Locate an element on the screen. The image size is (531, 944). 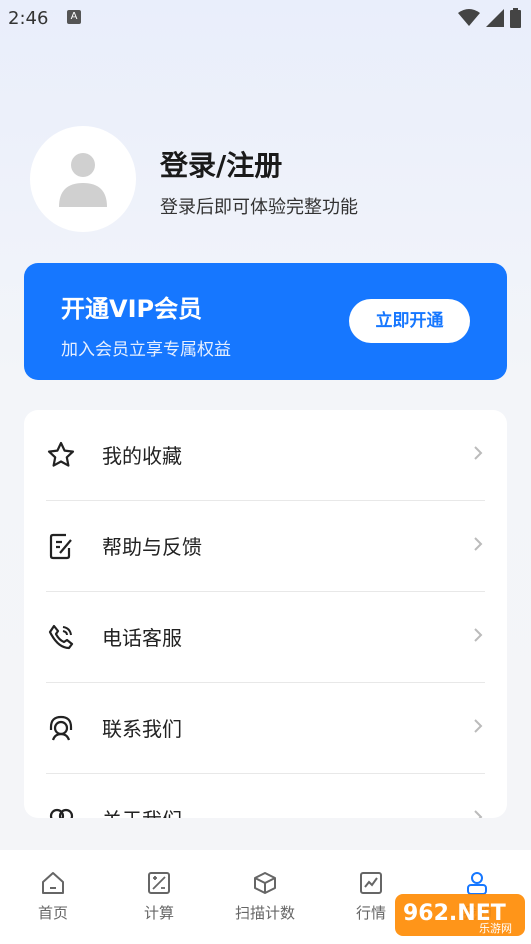
menu-item-favorites: 我的收藏 is located at coordinates (265, 455).